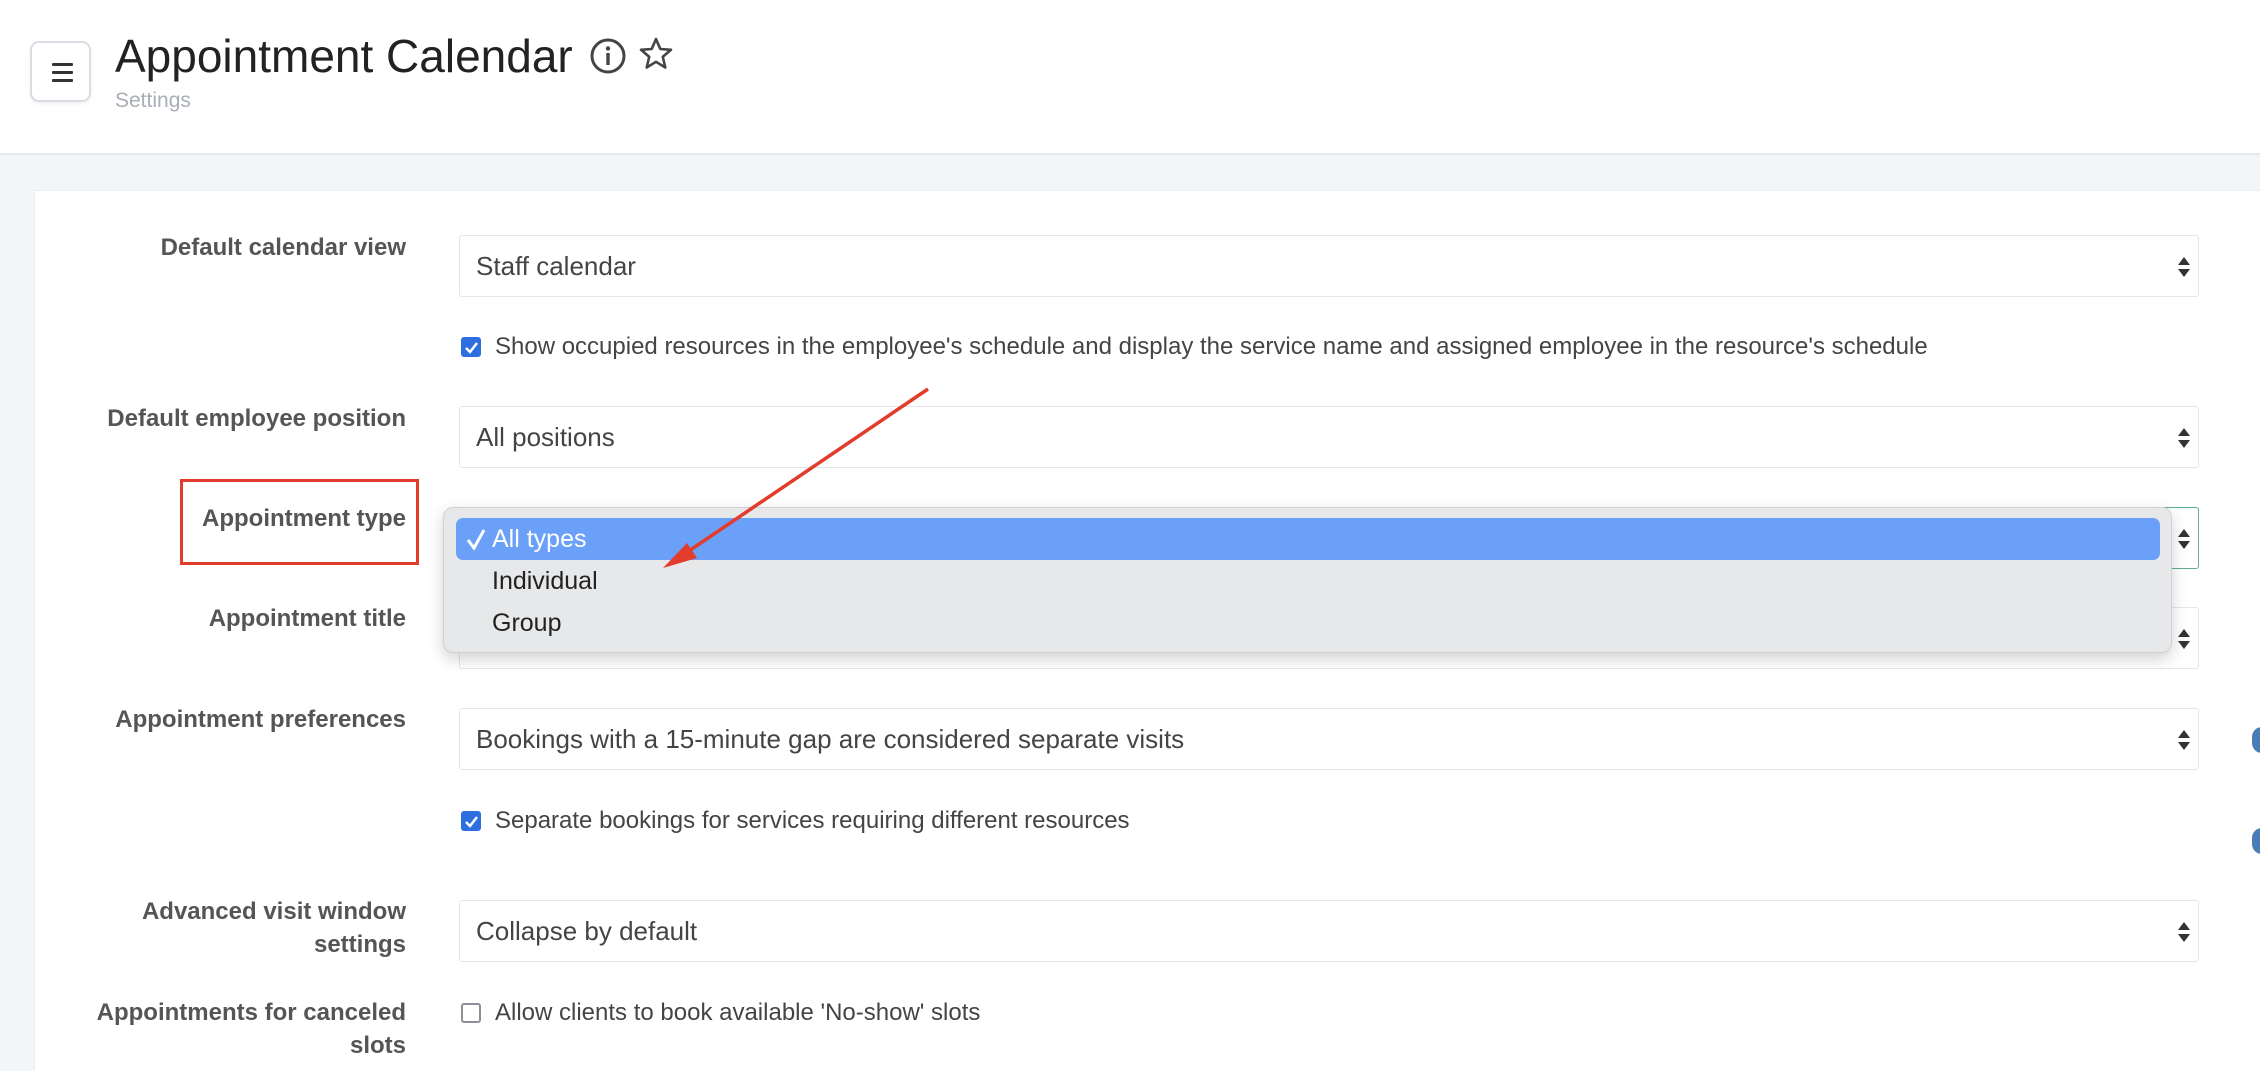 The height and width of the screenshot is (1071, 2260). What do you see at coordinates (656, 54) in the screenshot?
I see `star-icon` at bounding box center [656, 54].